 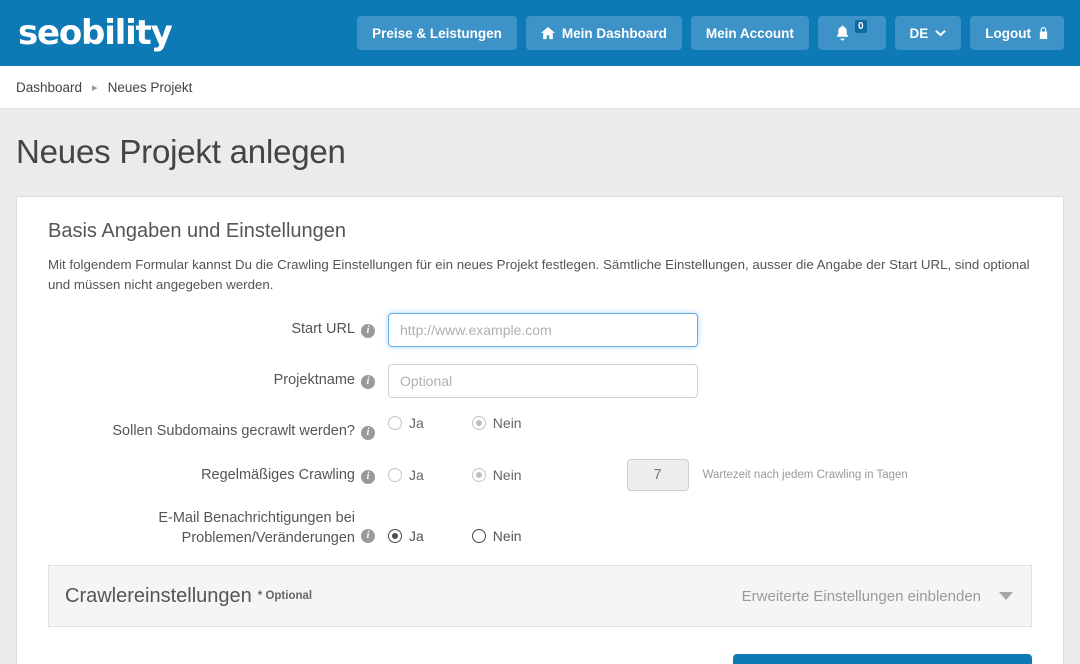 What do you see at coordinates (416, 474) in the screenshot?
I see `regular-crawling-yes-label: Ja` at bounding box center [416, 474].